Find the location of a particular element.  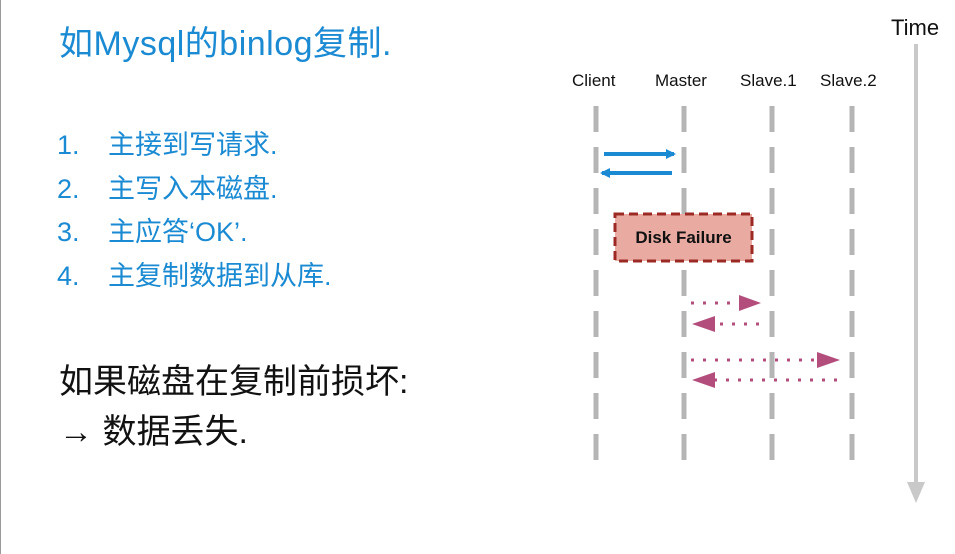

replicate-to-slave-1-arrowhead is located at coordinates (750, 303).